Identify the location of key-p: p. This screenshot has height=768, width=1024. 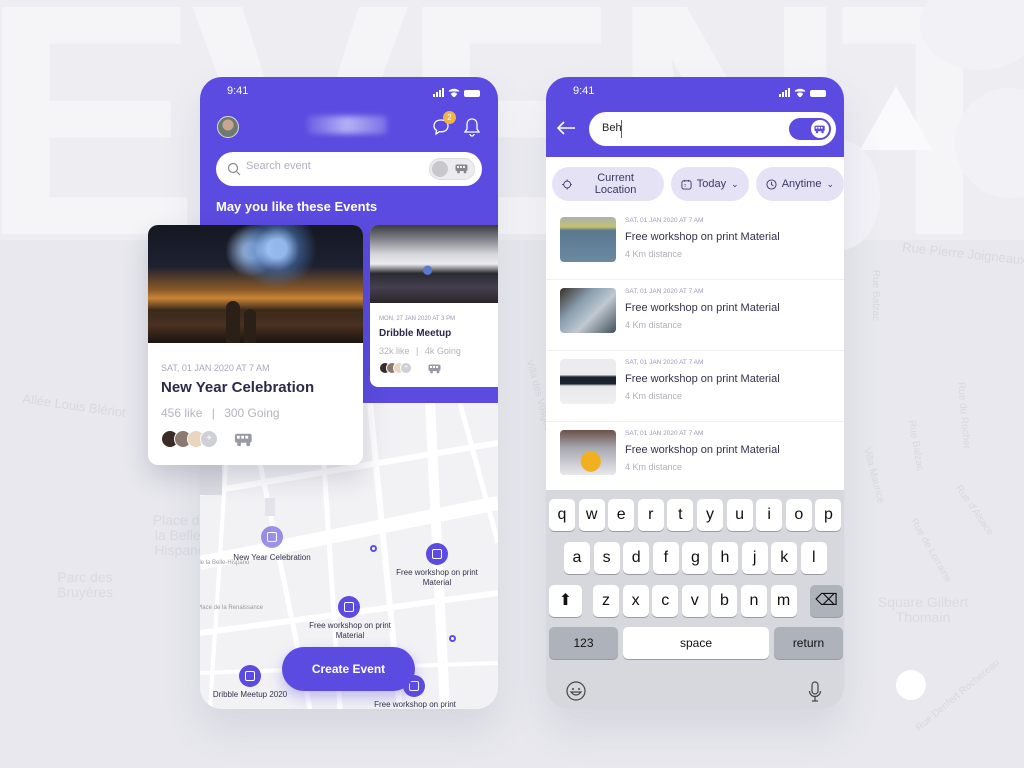
(828, 515).